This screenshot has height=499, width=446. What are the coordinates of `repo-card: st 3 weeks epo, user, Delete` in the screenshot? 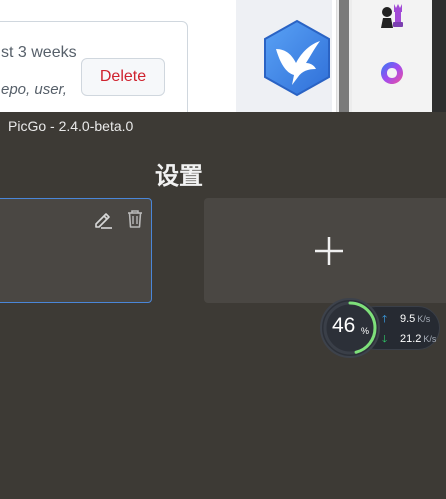 It's located at (94, 66).